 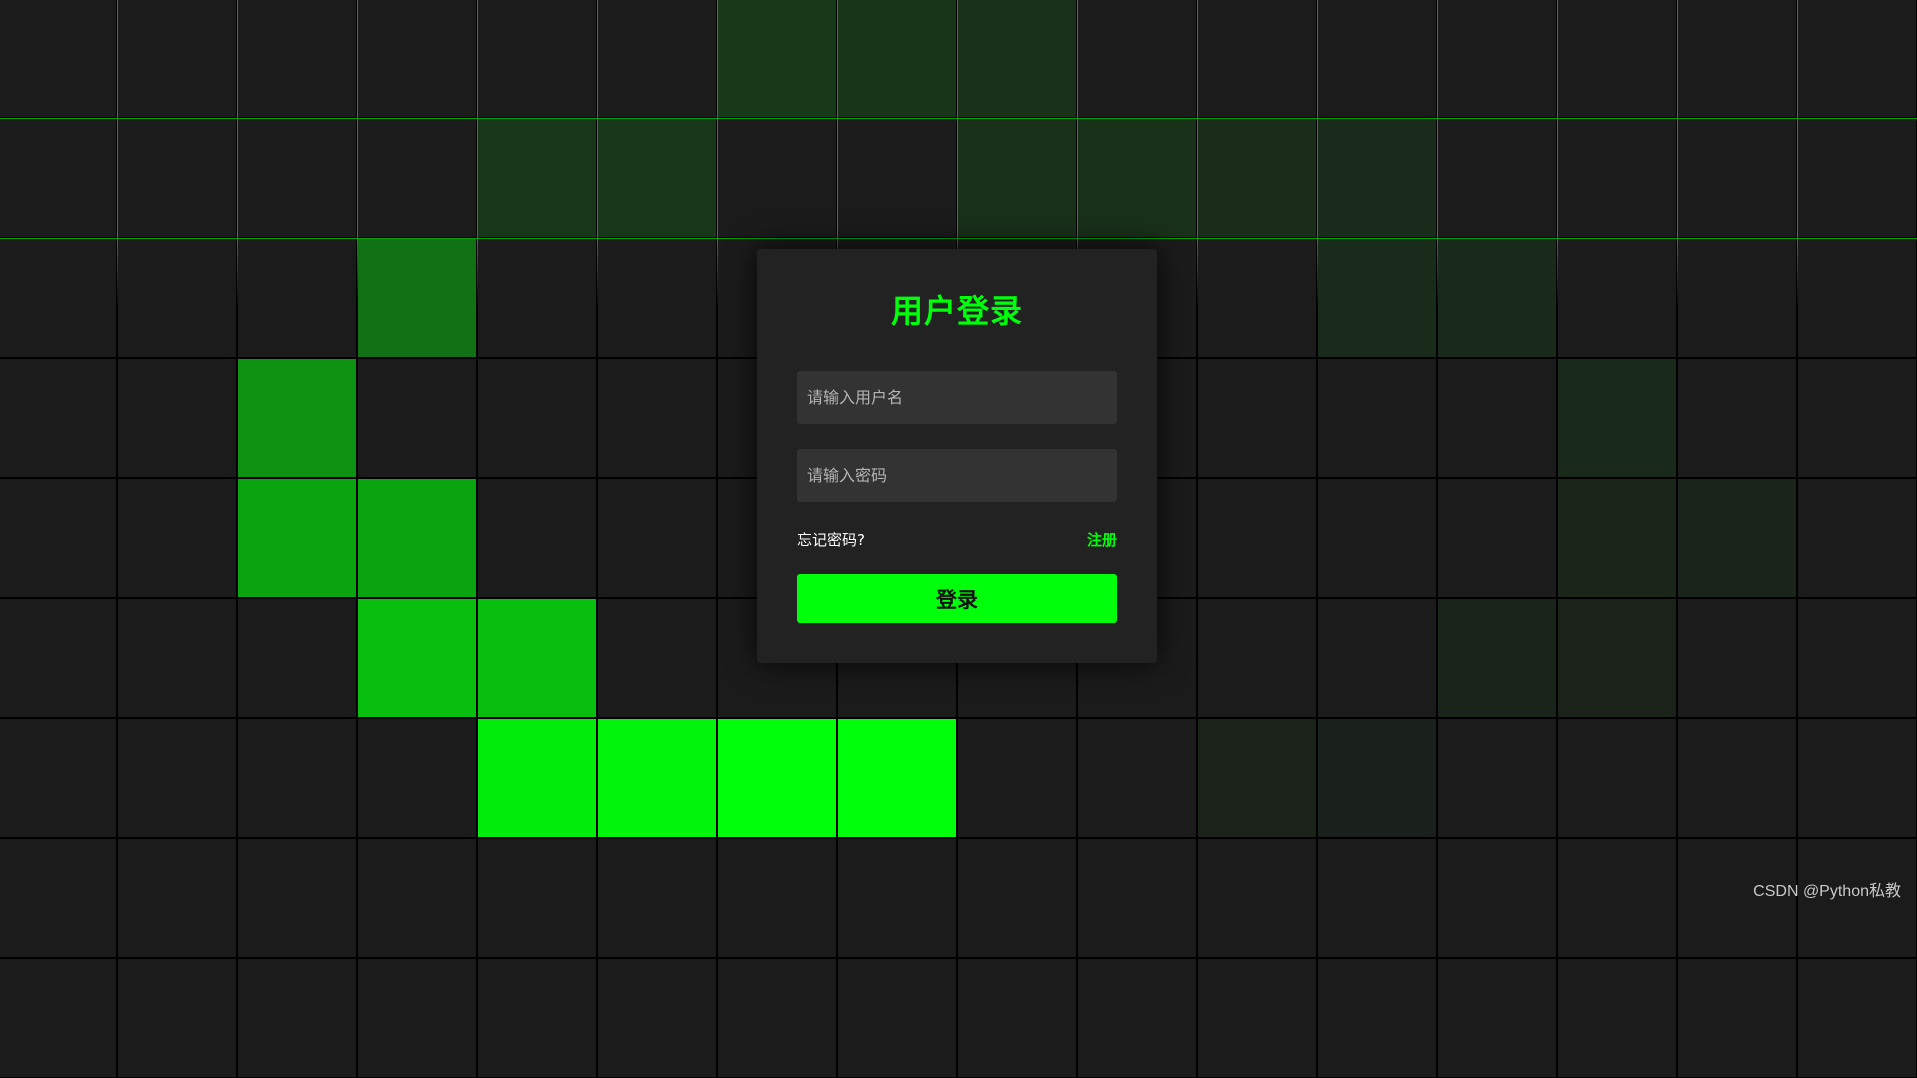 I want to click on password-input, so click(x=957, y=475).